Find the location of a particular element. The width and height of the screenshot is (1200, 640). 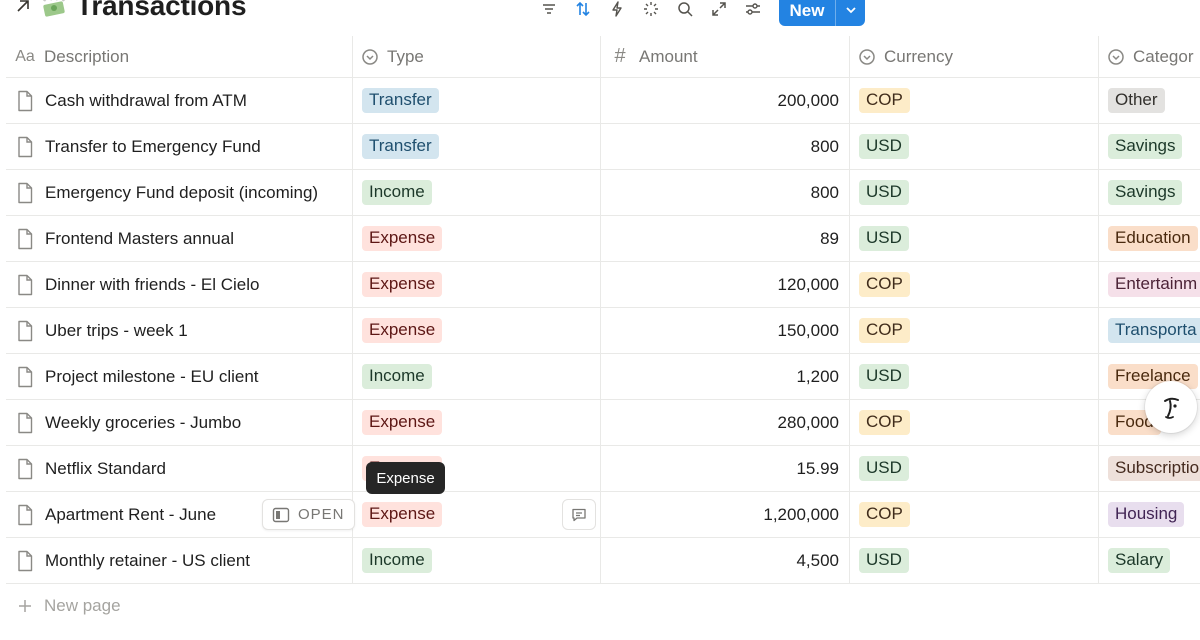

currency-tag: USD is located at coordinates (884, 238).